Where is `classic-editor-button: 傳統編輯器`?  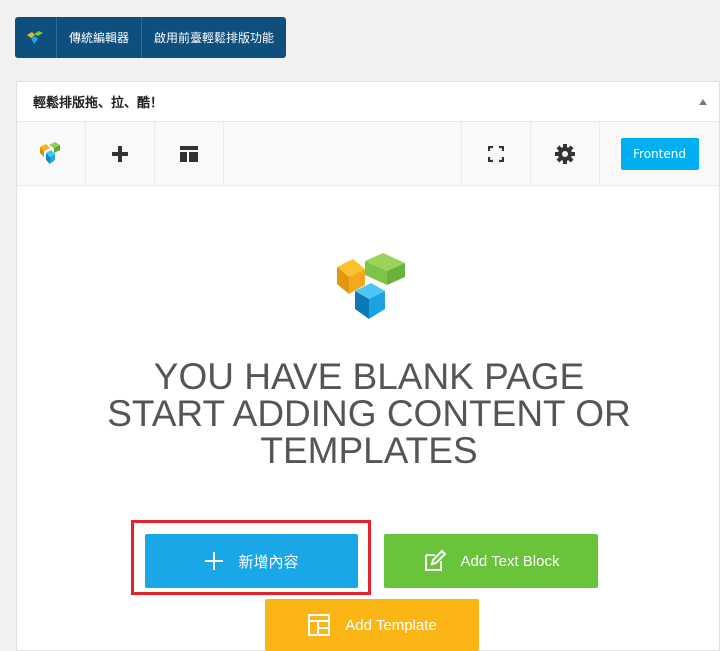
classic-editor-button: 傳統編輯器 is located at coordinates (100, 37).